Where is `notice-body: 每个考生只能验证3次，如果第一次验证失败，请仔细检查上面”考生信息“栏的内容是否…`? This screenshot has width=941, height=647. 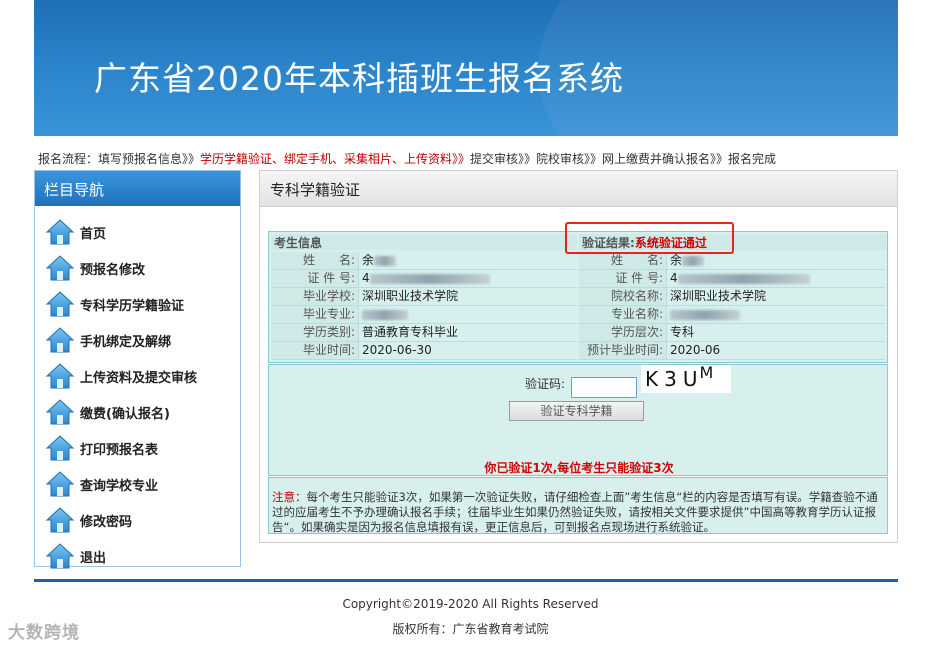 notice-body: 每个考生只能验证3次，如果第一次验证失败，请仔细检查上面”考生信息“栏的内容是否… is located at coordinates (575, 512).